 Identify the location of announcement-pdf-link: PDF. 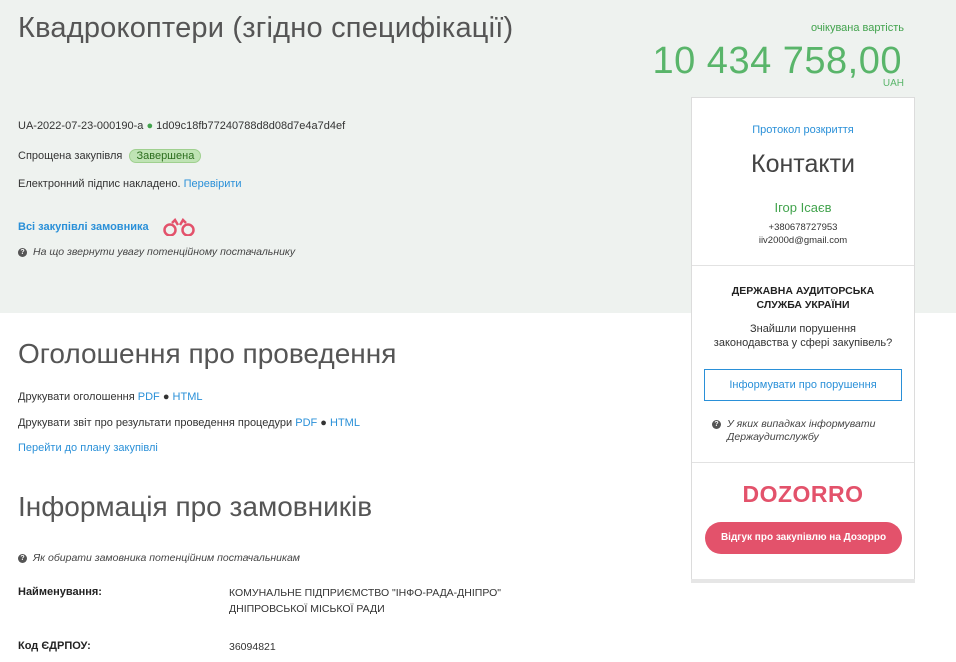
(149, 397).